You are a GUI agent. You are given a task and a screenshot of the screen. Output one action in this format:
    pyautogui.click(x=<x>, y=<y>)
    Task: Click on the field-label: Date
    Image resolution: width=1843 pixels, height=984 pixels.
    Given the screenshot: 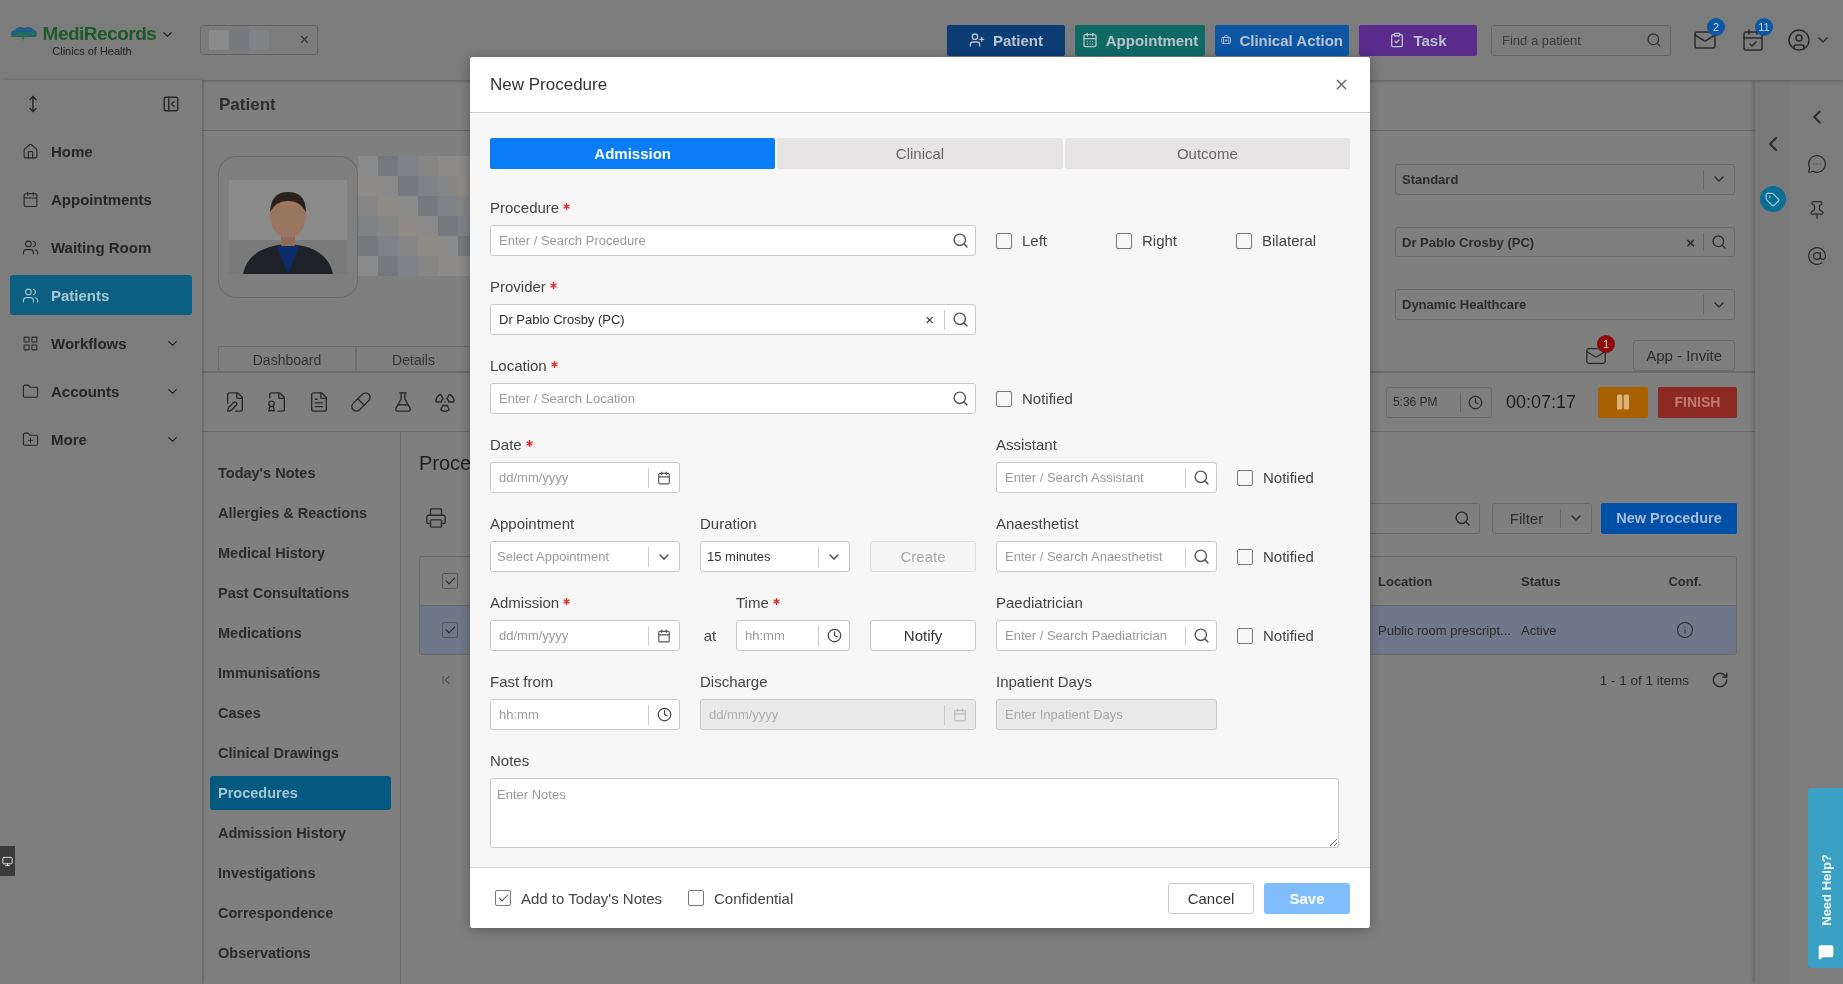 What is the action you would take?
    pyautogui.click(x=506, y=445)
    